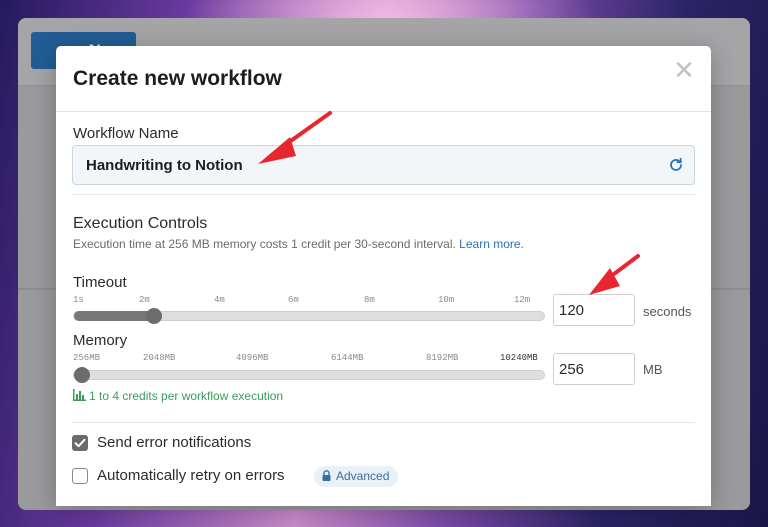  What do you see at coordinates (144, 300) in the screenshot?
I see `timeout-tick: 2m` at bounding box center [144, 300].